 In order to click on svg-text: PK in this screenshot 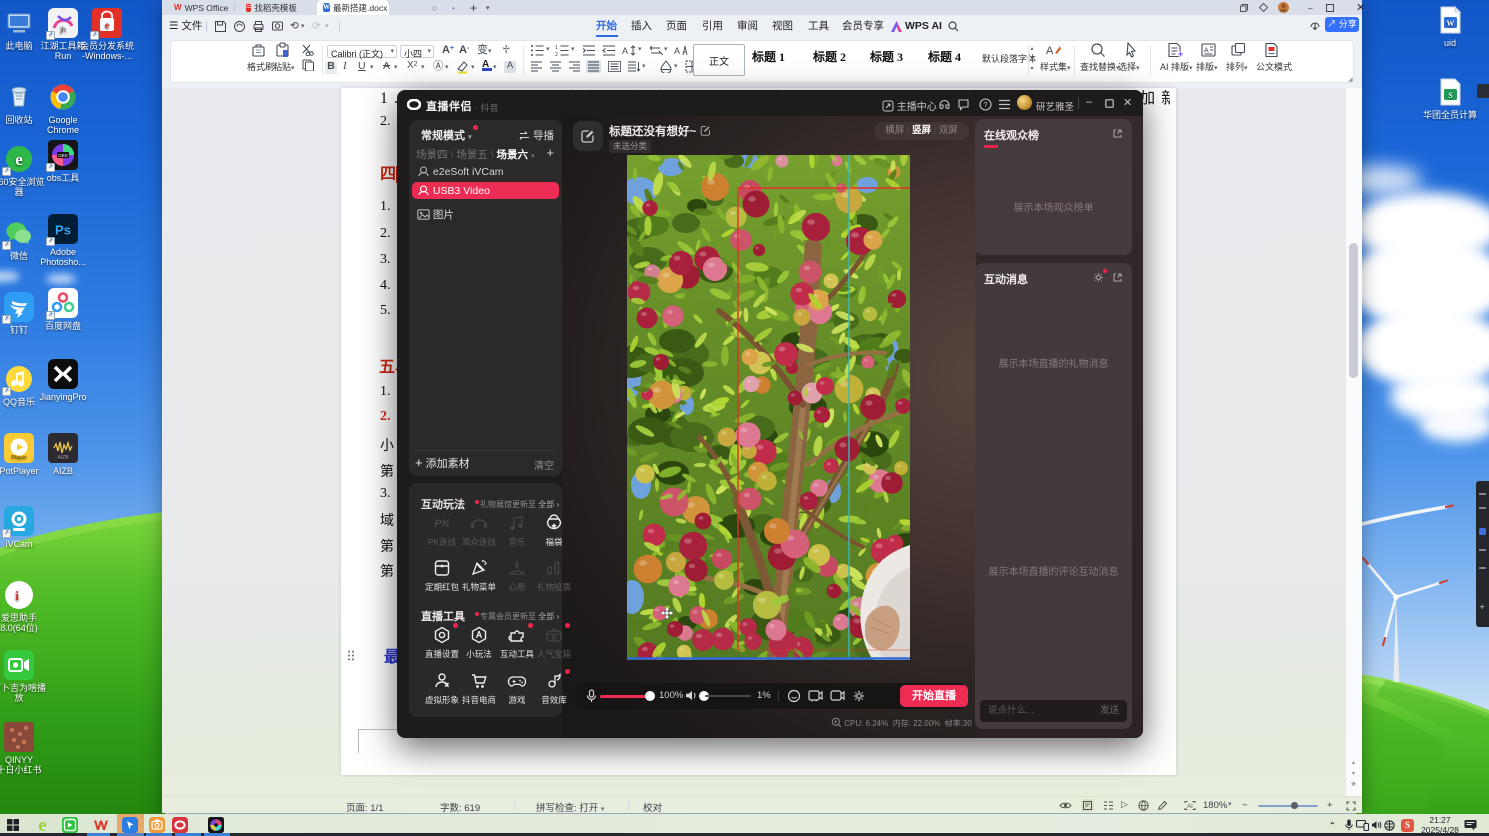, I will do `click(442, 524)`.